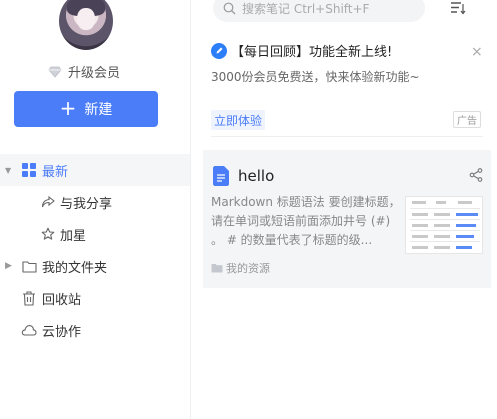  I want to click on sidebar-item-label: 最新, so click(55, 172).